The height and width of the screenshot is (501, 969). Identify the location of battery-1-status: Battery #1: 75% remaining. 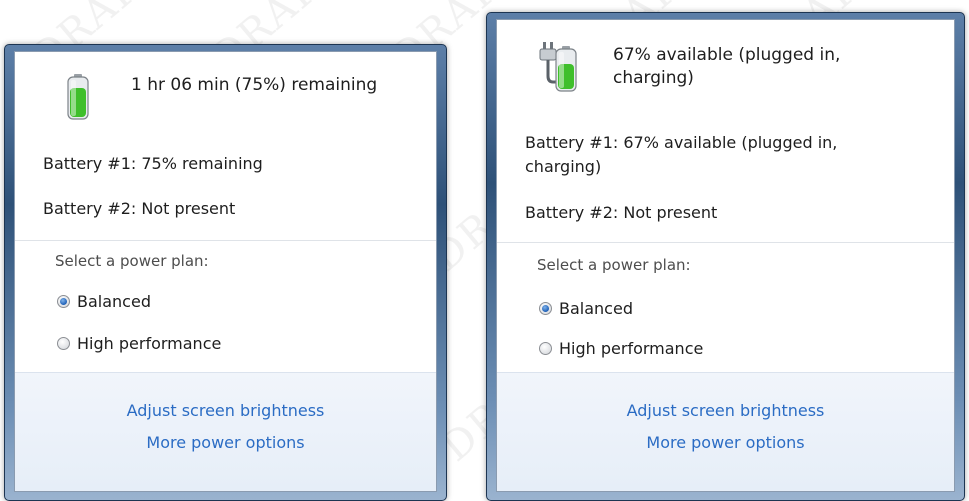
(153, 163).